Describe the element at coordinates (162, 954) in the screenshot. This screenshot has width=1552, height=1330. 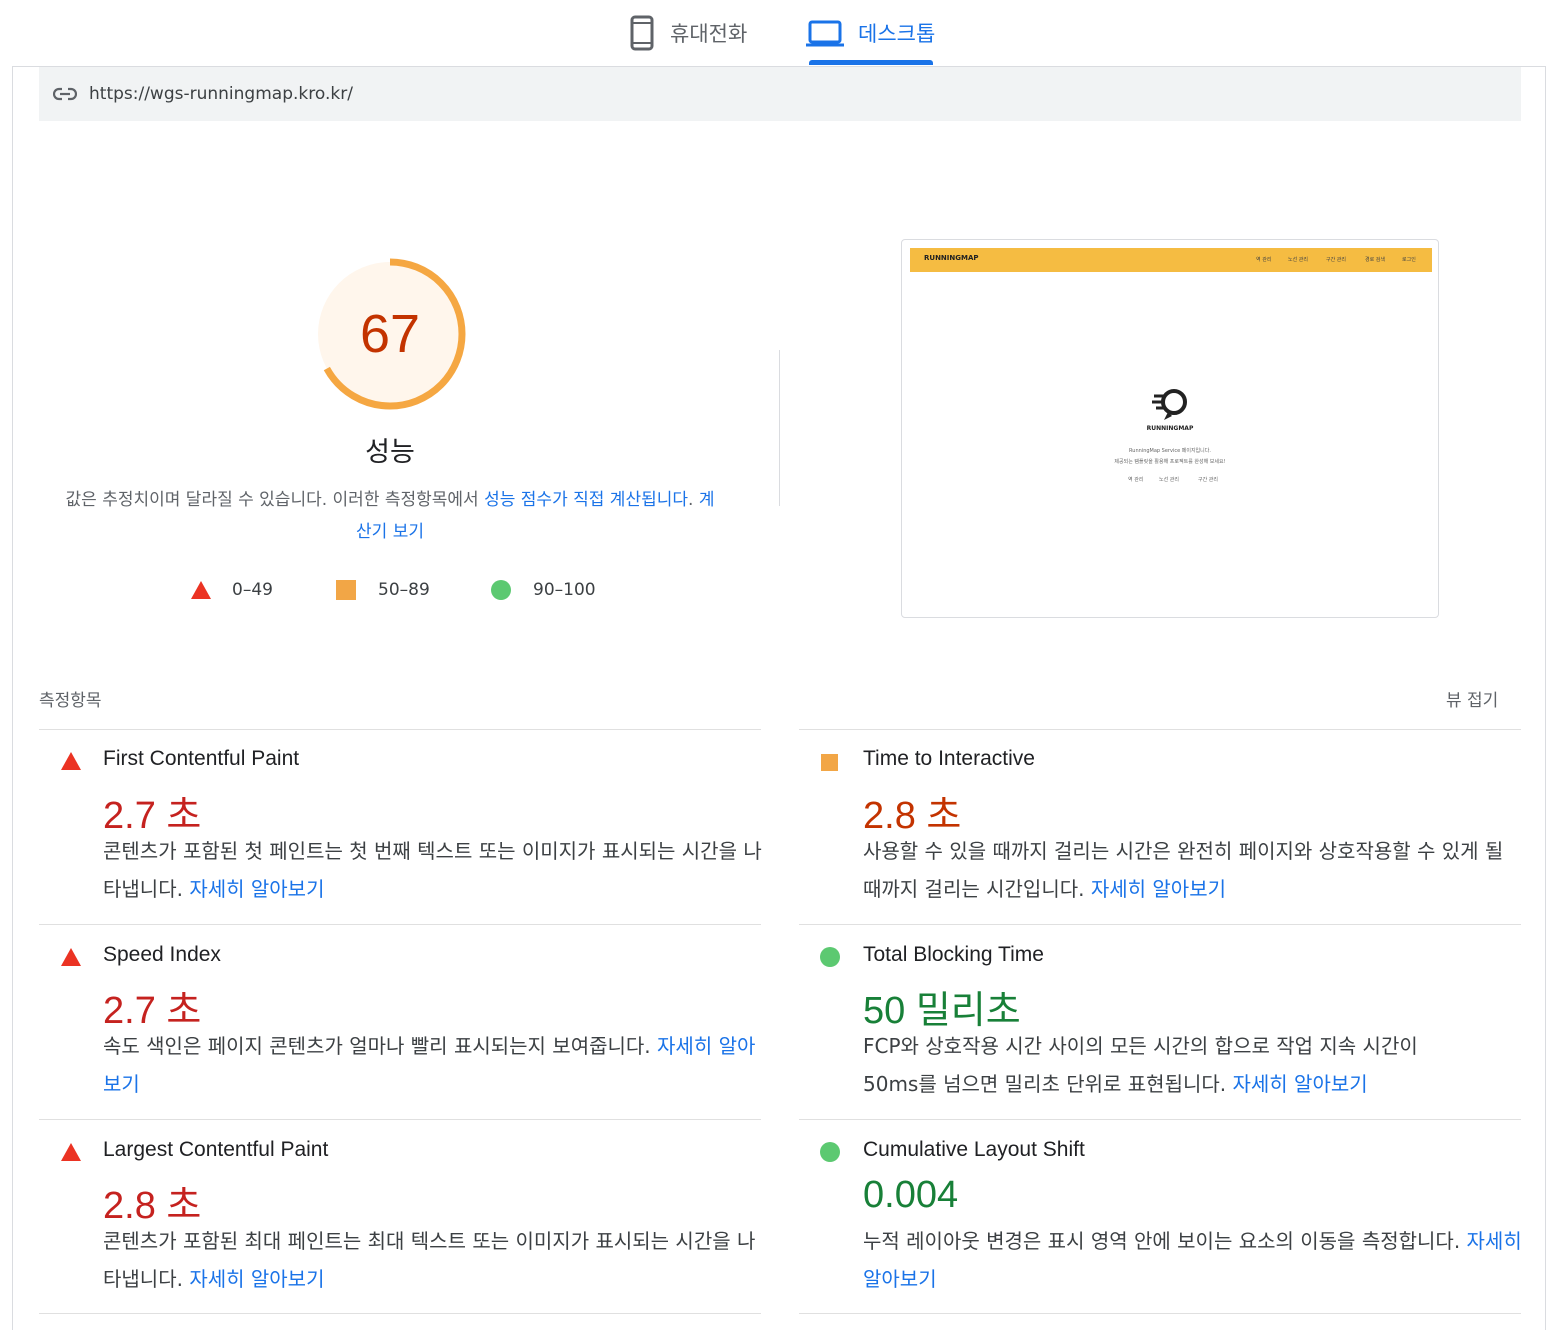
I see `metric-name-speed-index: Speed Index` at that location.